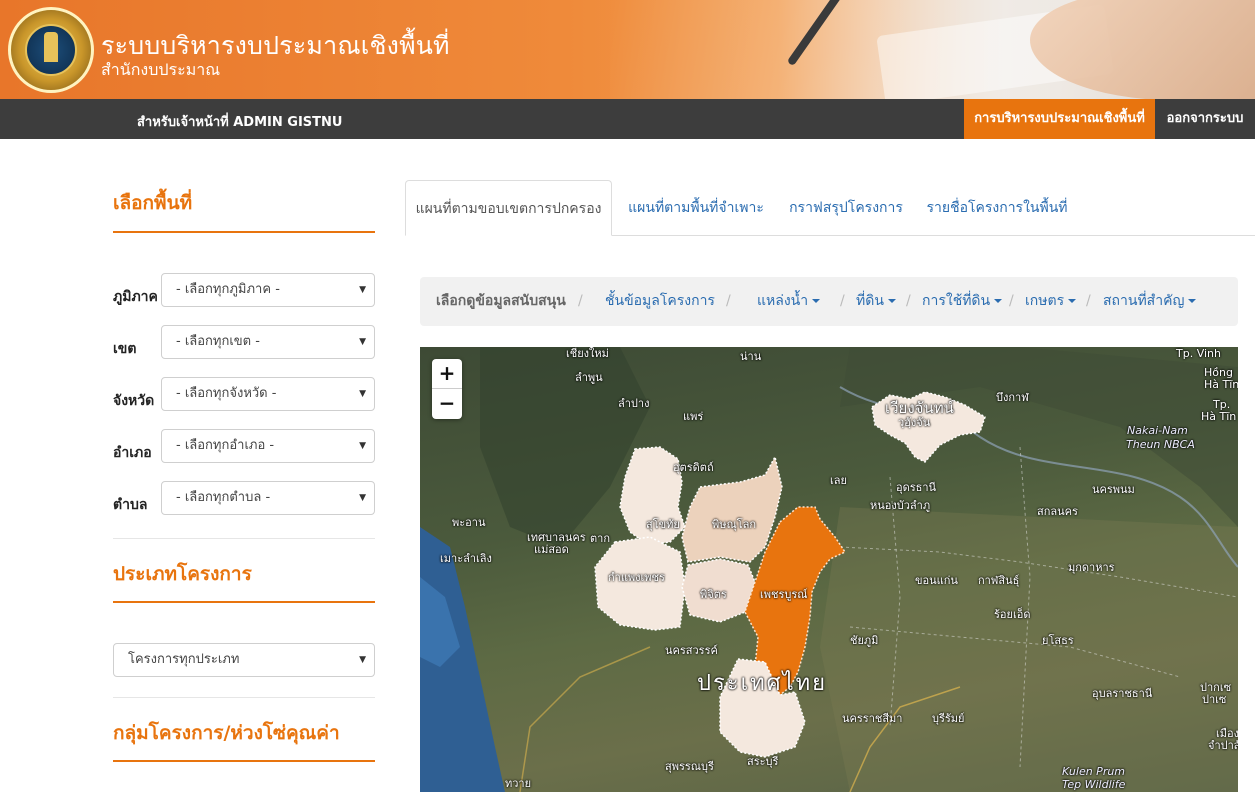 This screenshot has width=1255, height=792. Describe the element at coordinates (1113, 489) in the screenshot. I see `map-label: นครพนม` at that location.